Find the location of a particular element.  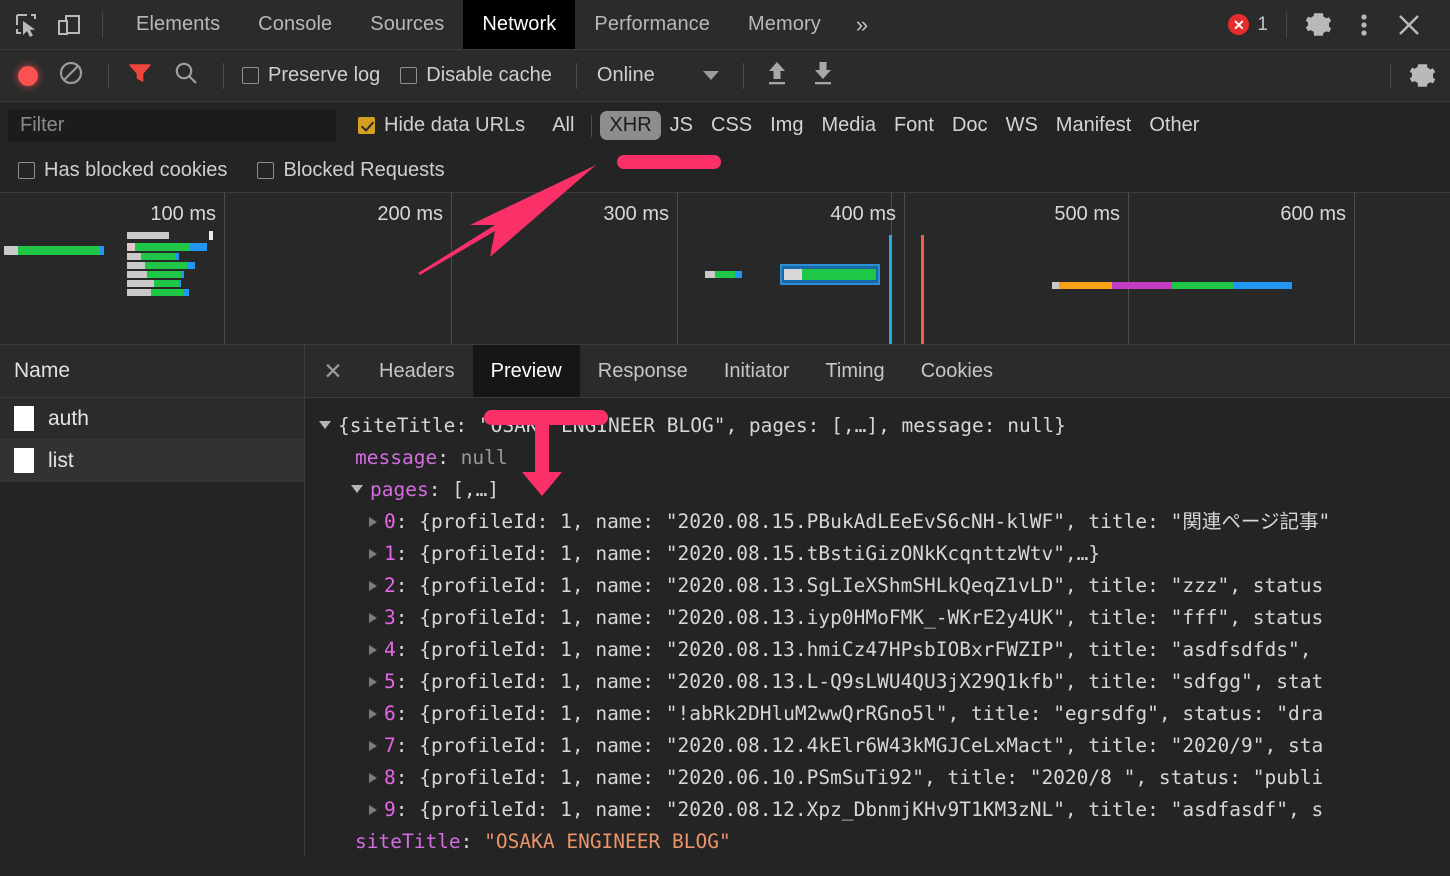

clear-button is located at coordinates (71, 75).